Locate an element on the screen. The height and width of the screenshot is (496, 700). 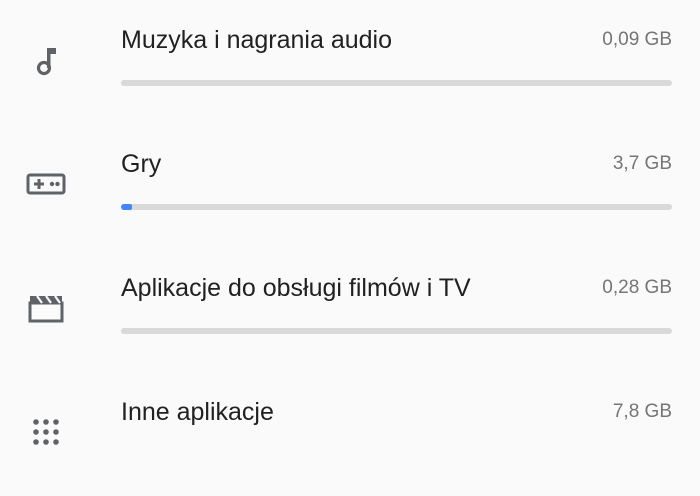
category-label: Inne aplikacje is located at coordinates (197, 412).